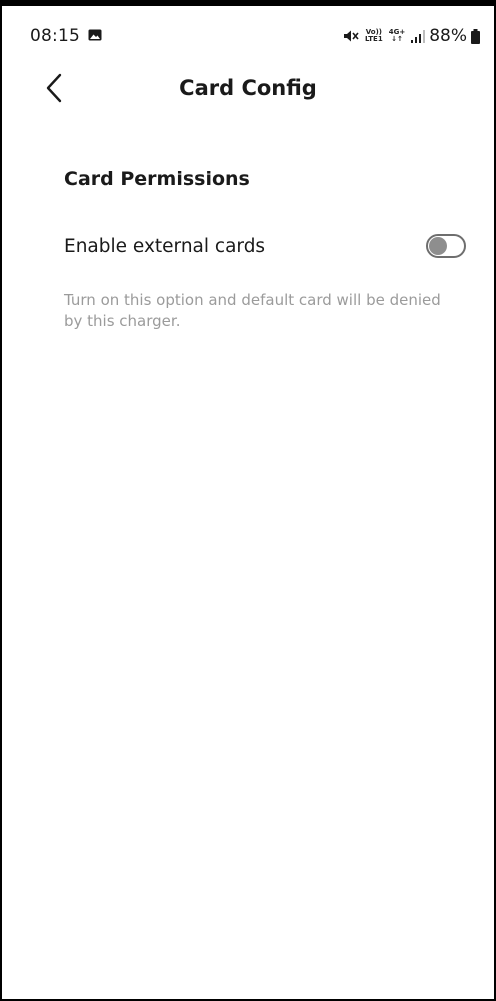  I want to click on gallery-icon, so click(95, 35).